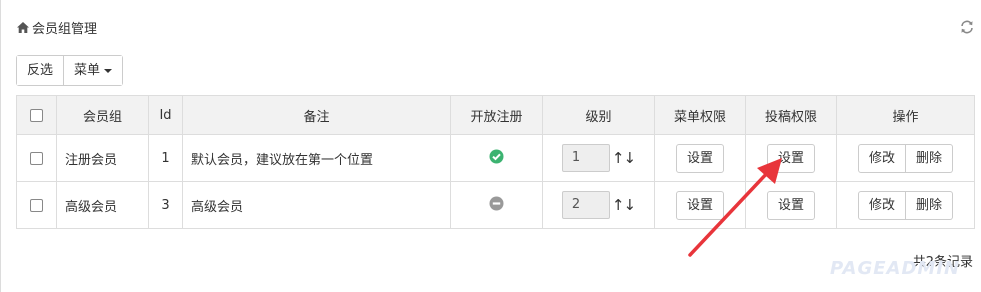 The image size is (981, 292). Describe the element at coordinates (905, 115) in the screenshot. I see `column-header-actions: 操作` at that location.